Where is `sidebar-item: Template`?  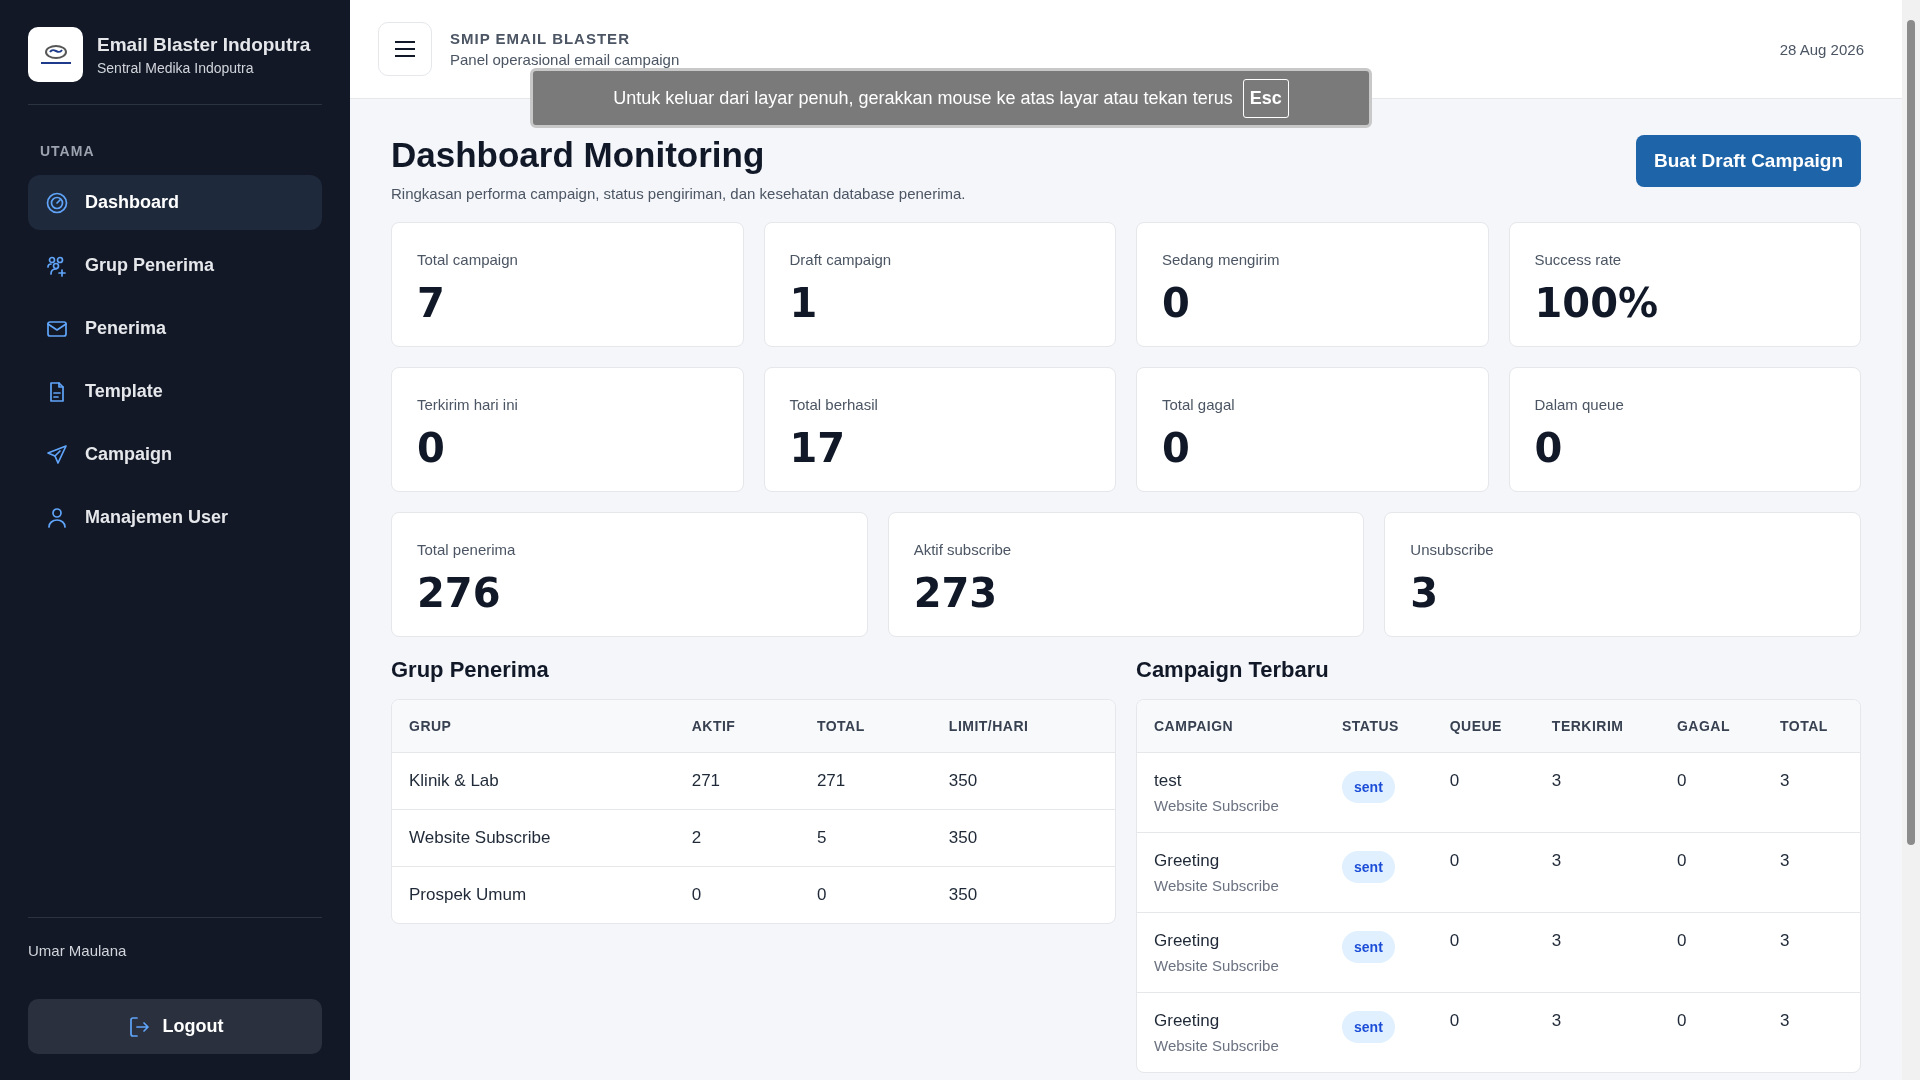 sidebar-item: Template is located at coordinates (175, 391).